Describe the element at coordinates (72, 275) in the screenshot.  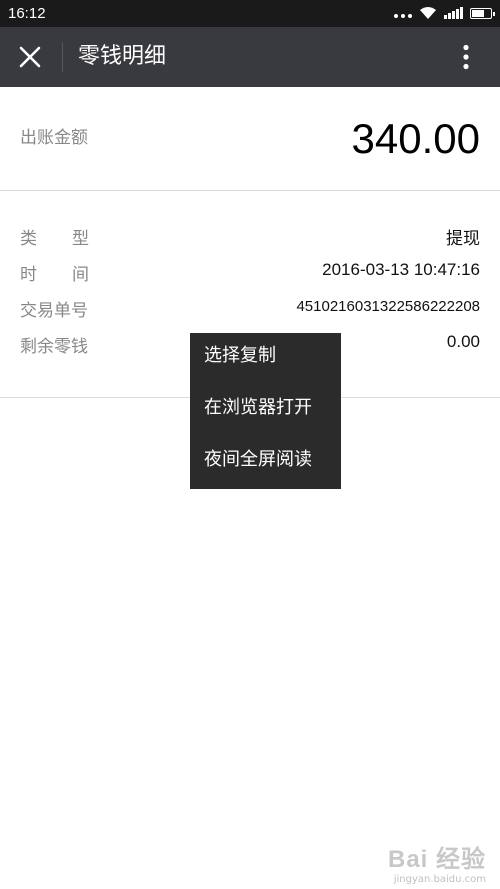
I see `detail-label-time: 时间` at that location.